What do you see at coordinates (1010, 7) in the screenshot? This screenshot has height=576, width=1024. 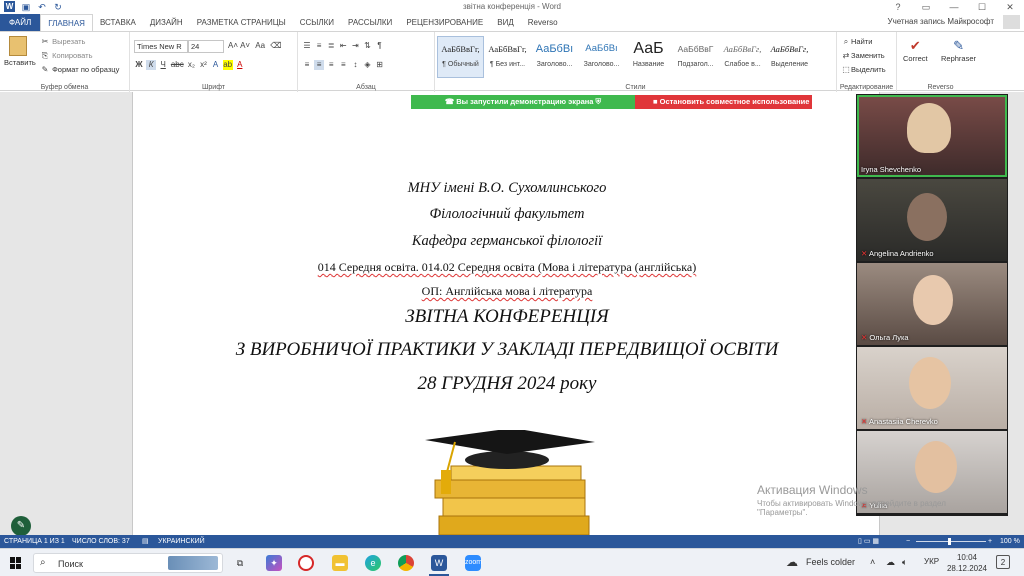 I see `close-button: ✕` at bounding box center [1010, 7].